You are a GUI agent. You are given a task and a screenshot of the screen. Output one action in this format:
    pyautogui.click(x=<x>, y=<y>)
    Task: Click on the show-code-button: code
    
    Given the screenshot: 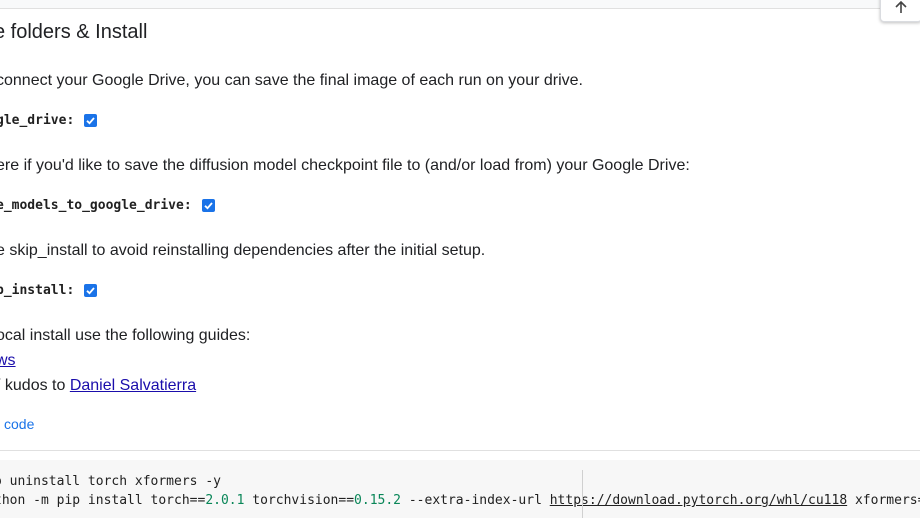 What is the action you would take?
    pyautogui.click(x=19, y=424)
    